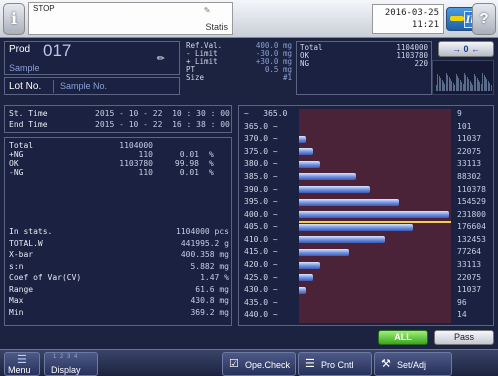 Image resolution: width=498 pixels, height=376 pixels. What do you see at coordinates (469, 139) in the screenshot?
I see `histogram-count: 11037` at bounding box center [469, 139].